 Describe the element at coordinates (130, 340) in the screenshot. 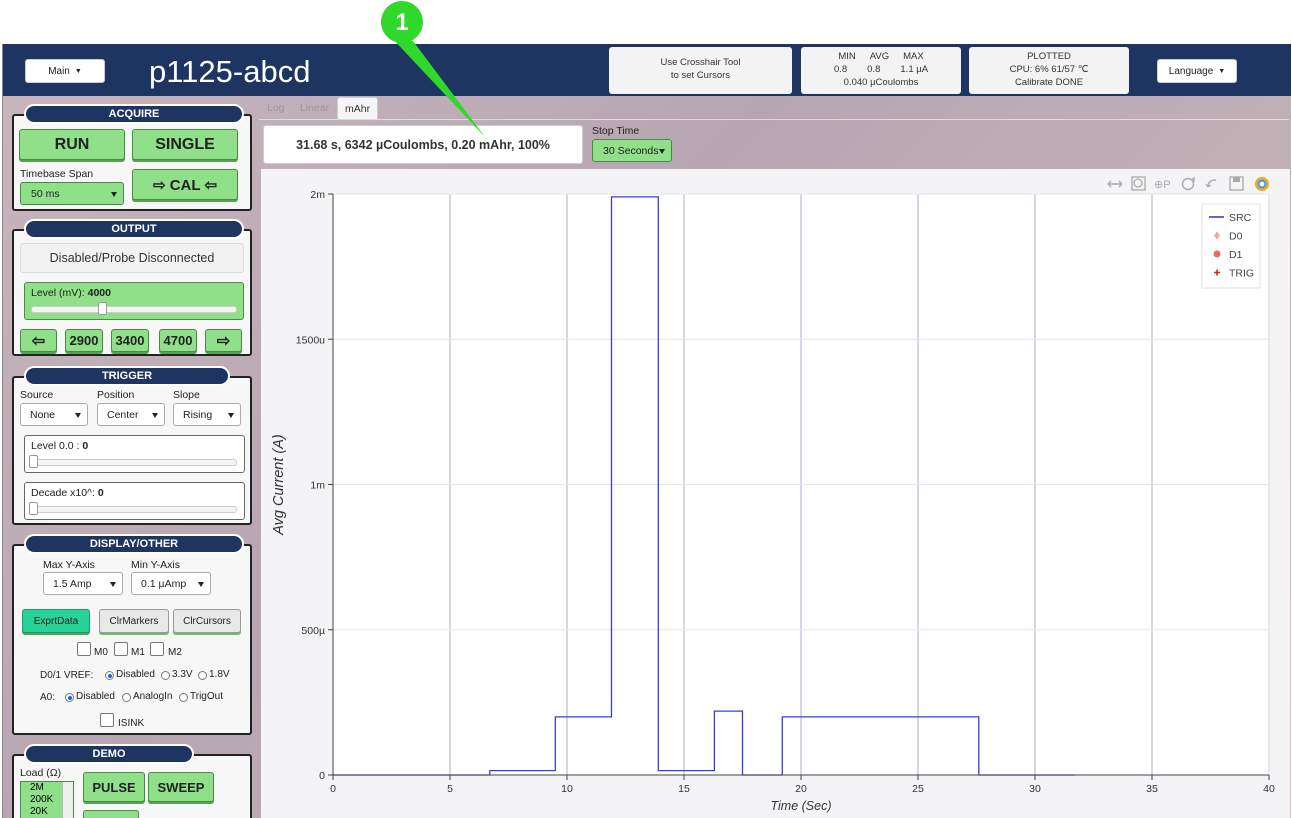

I see `preset-button-1: 3400` at that location.